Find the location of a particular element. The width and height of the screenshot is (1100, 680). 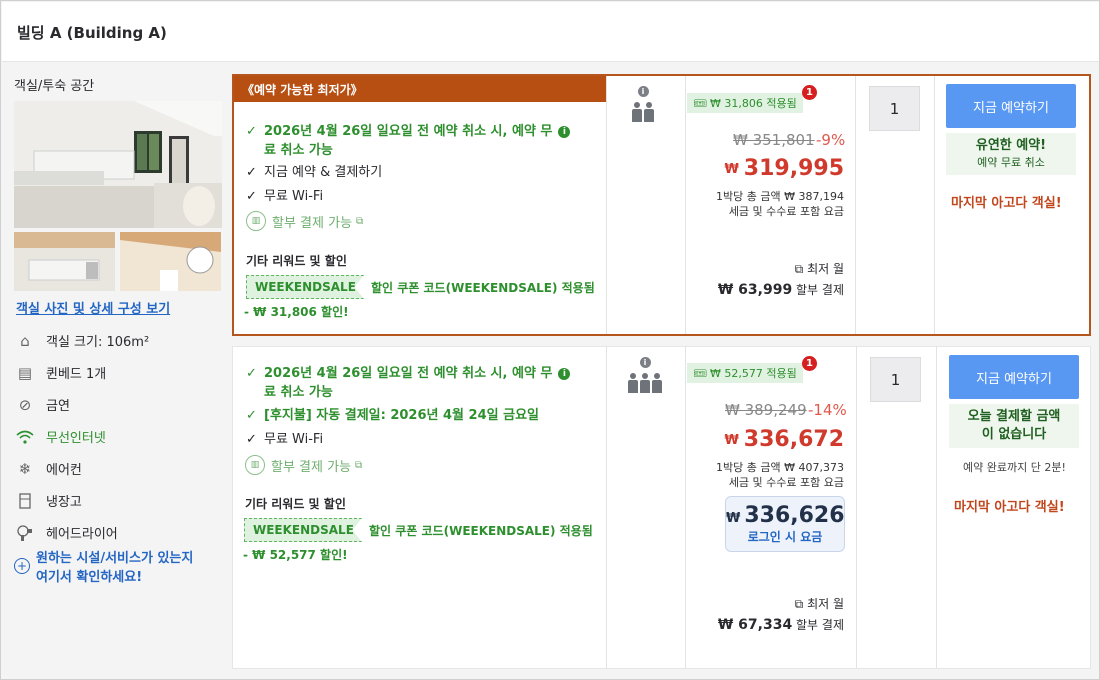

price-breakdown: 1박당 총 금액 ₩ 407,373 세금 및 수수료 포함 요금 is located at coordinates (780, 475).